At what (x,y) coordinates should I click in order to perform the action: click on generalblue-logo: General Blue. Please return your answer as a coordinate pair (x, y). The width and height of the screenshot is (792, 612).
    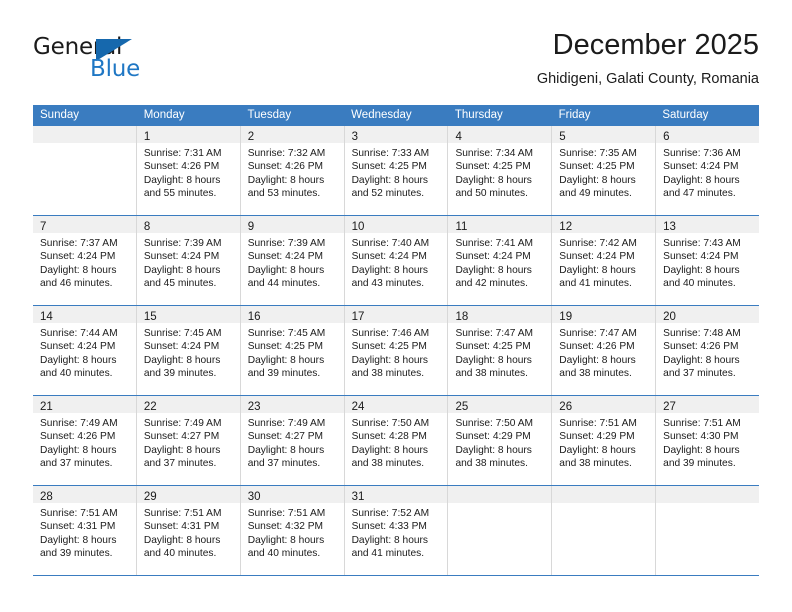
    Looking at the image, I should click on (133, 63).